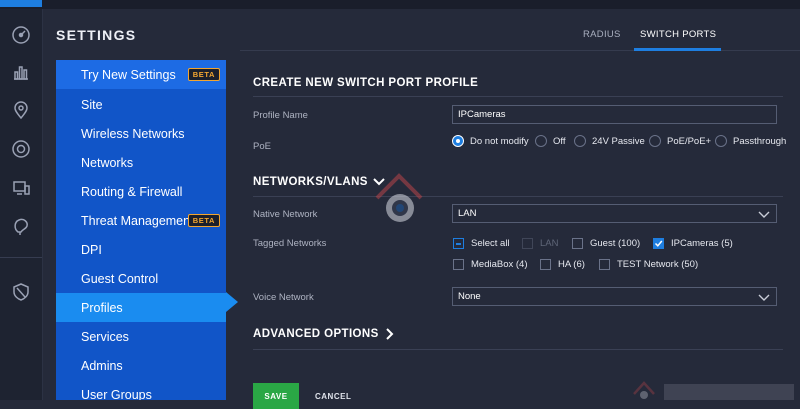  Describe the element at coordinates (132, 191) in the screenshot. I see `sidebar-item-label: Routing & Firewall` at that location.